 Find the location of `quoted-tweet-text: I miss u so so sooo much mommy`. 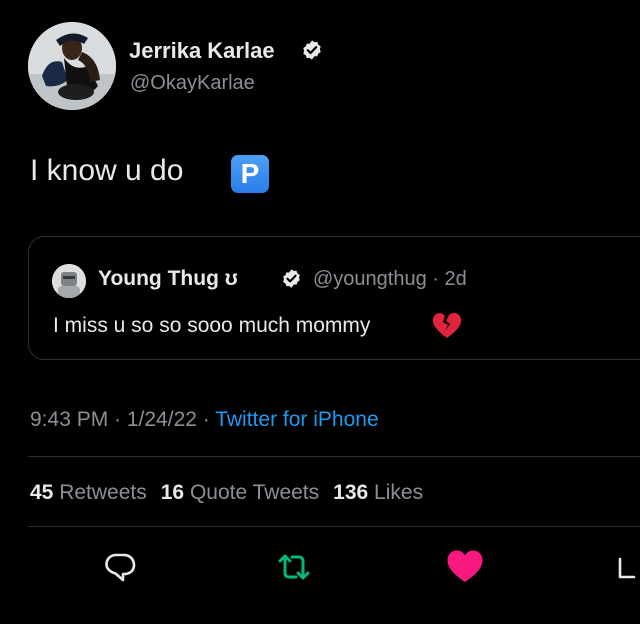

quoted-tweet-text: I miss u so so sooo much mommy is located at coordinates (212, 325).